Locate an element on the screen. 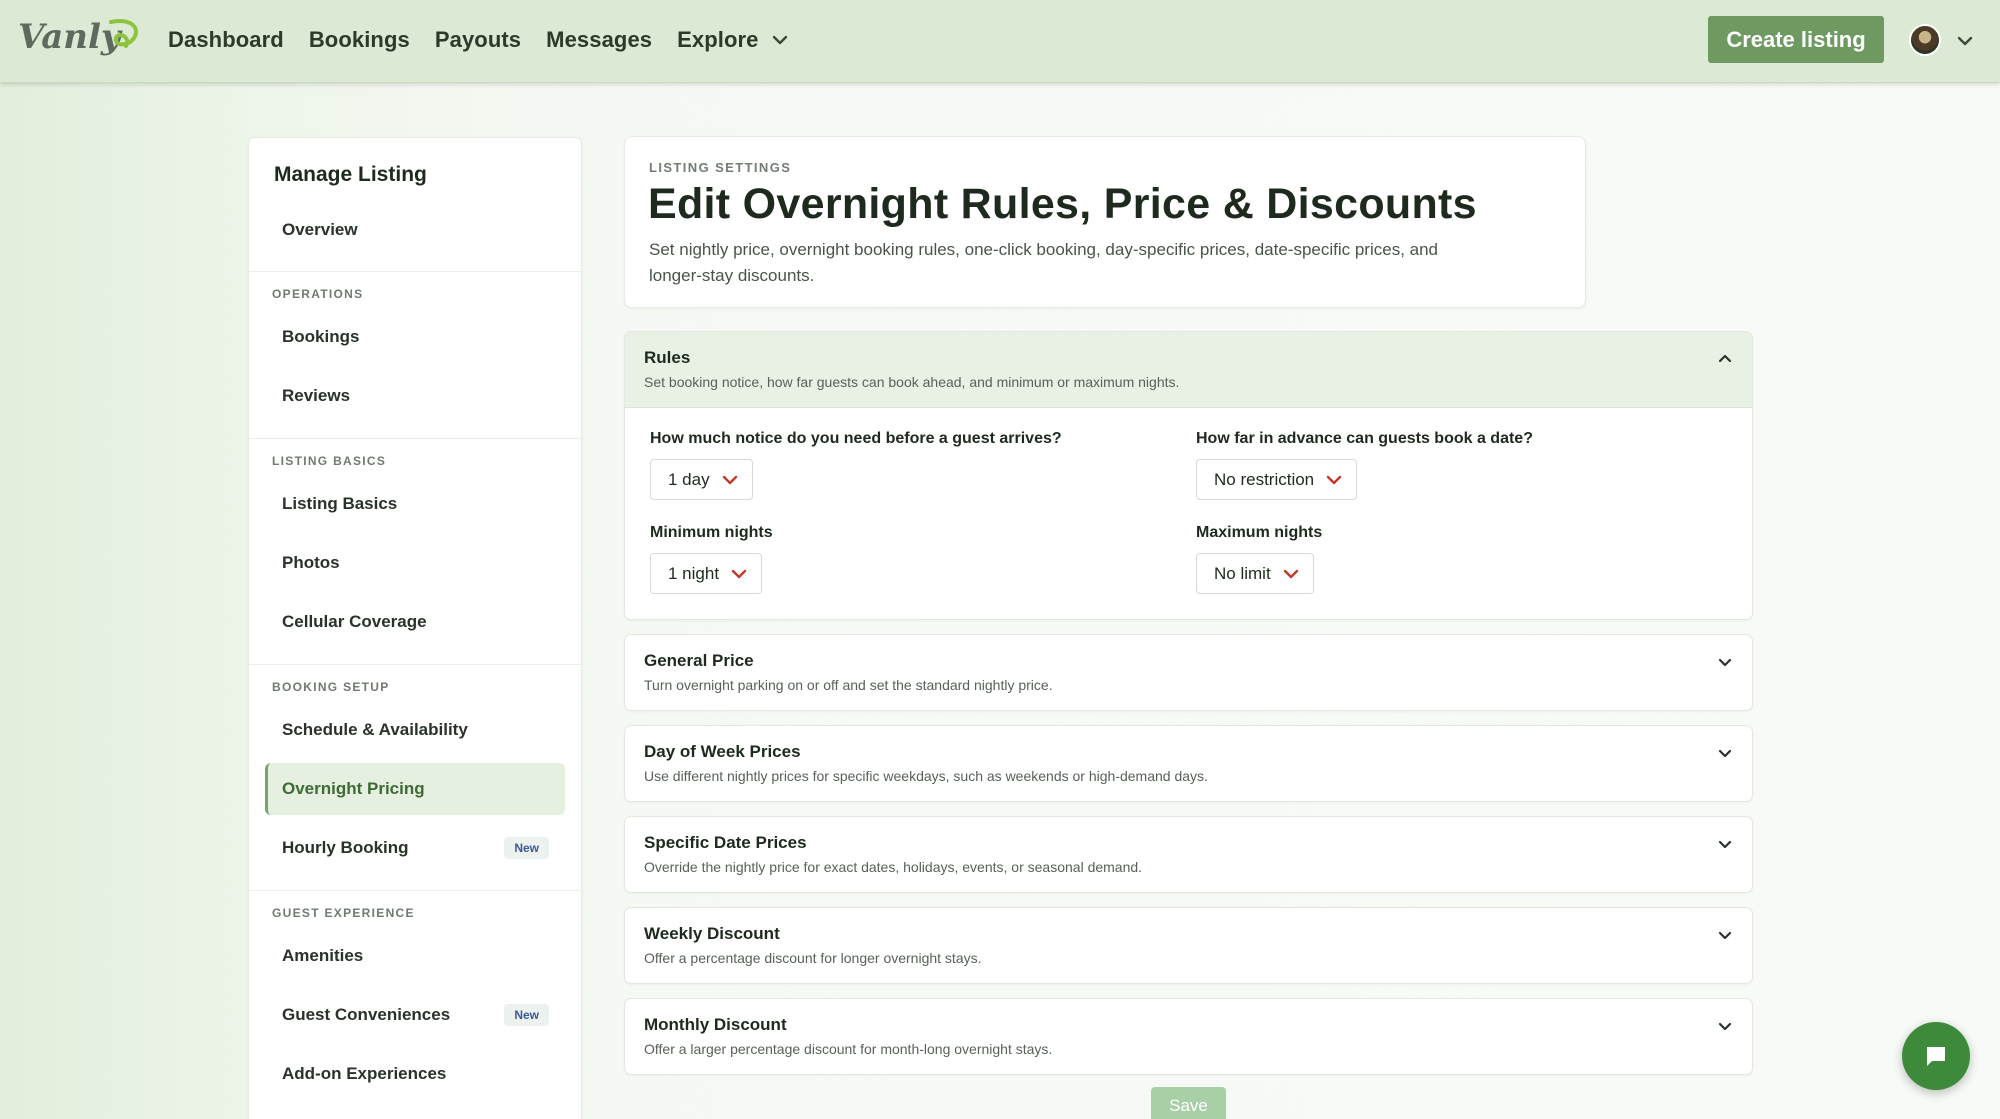 Image resolution: width=2000 pixels, height=1119 pixels. advance-select-value: No restriction is located at coordinates (1264, 479).